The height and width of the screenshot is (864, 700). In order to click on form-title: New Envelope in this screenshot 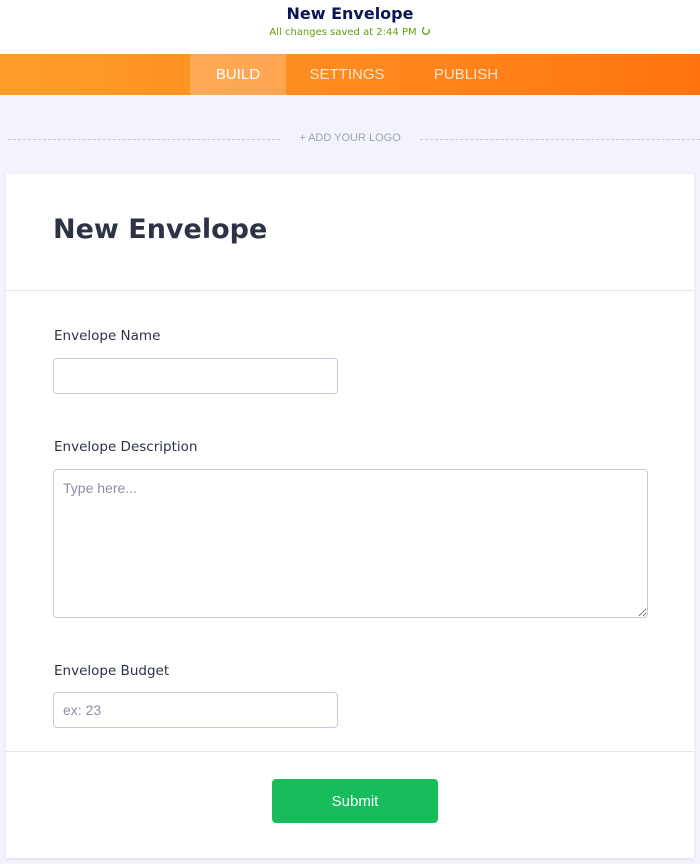, I will do `click(160, 229)`.